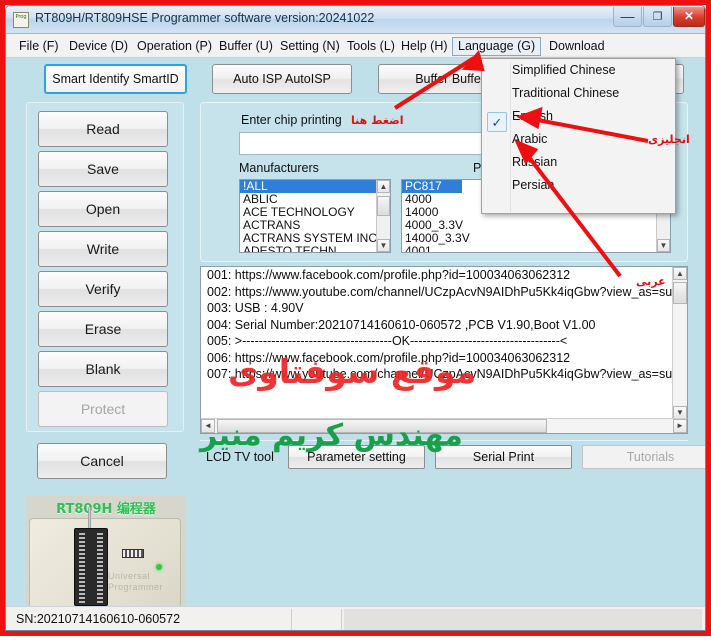  I want to click on minimize-button: —, so click(627, 17).